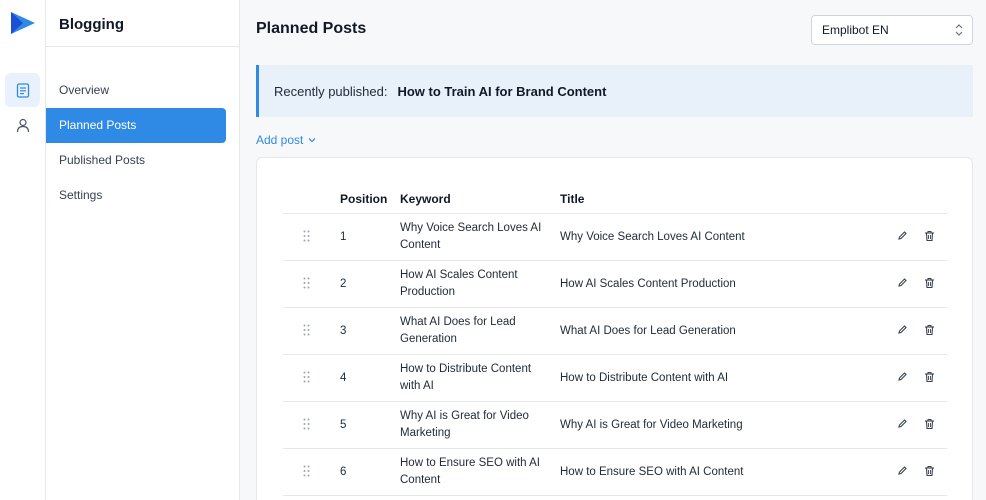  Describe the element at coordinates (343, 378) in the screenshot. I see `row-position: 4` at that location.